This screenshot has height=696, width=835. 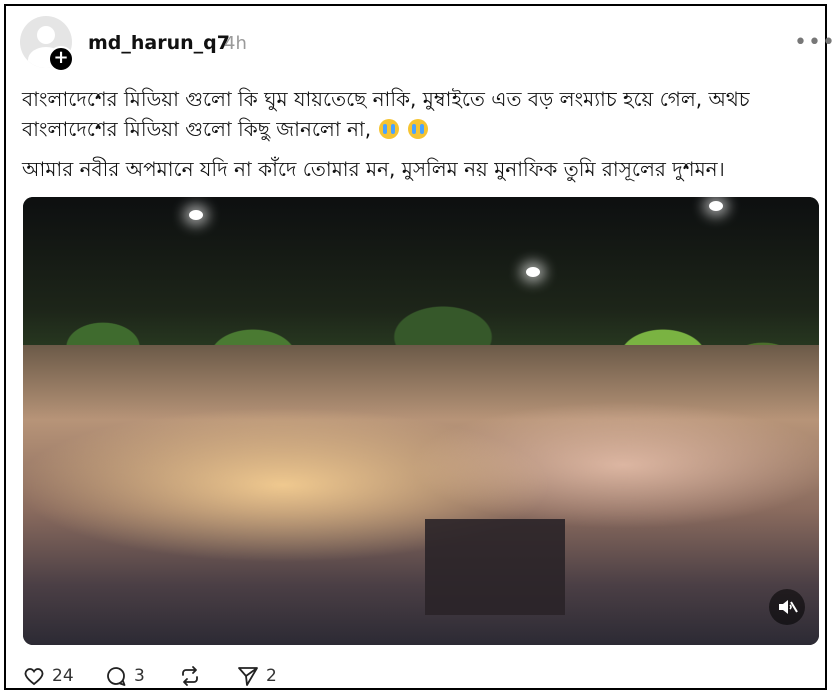 What do you see at coordinates (63, 676) in the screenshot?
I see `like-count: 24` at bounding box center [63, 676].